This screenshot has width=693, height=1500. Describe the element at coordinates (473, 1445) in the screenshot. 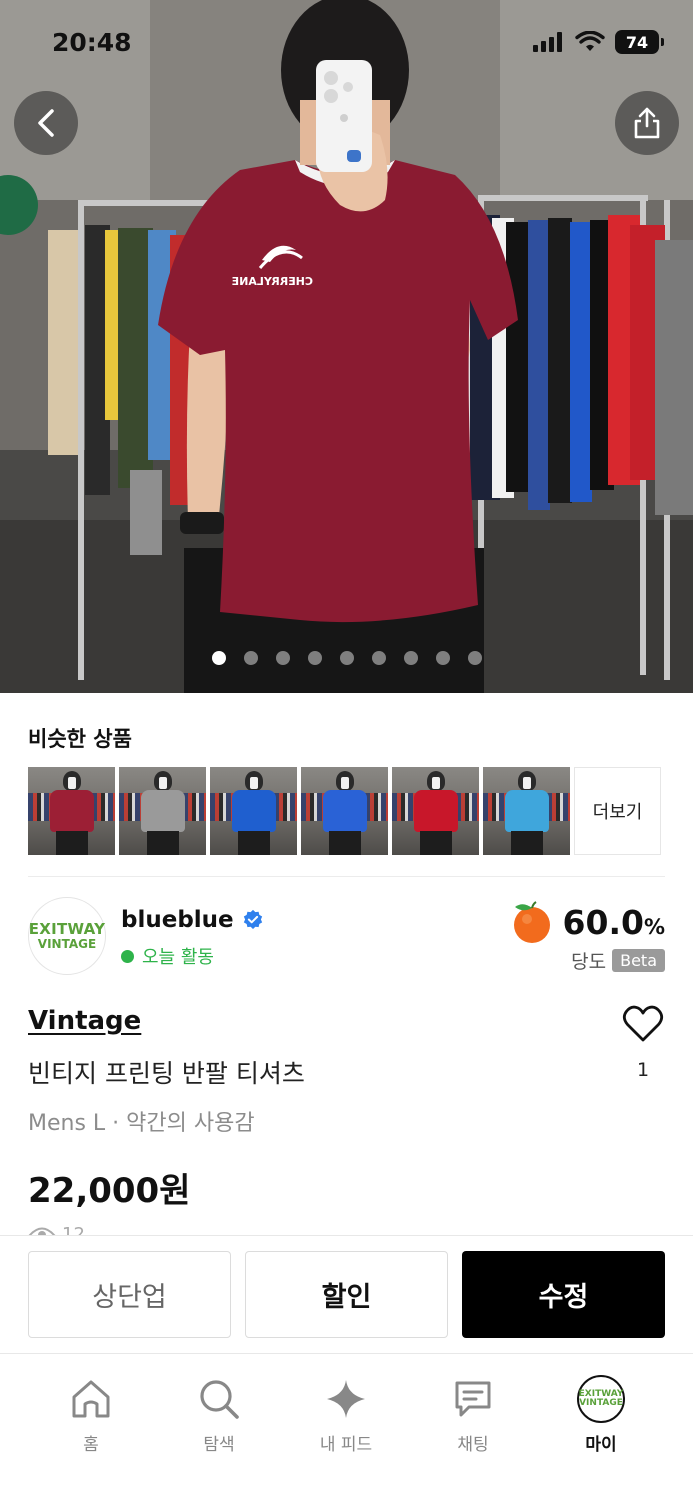

I see `tab-chat-label: 채팅` at that location.